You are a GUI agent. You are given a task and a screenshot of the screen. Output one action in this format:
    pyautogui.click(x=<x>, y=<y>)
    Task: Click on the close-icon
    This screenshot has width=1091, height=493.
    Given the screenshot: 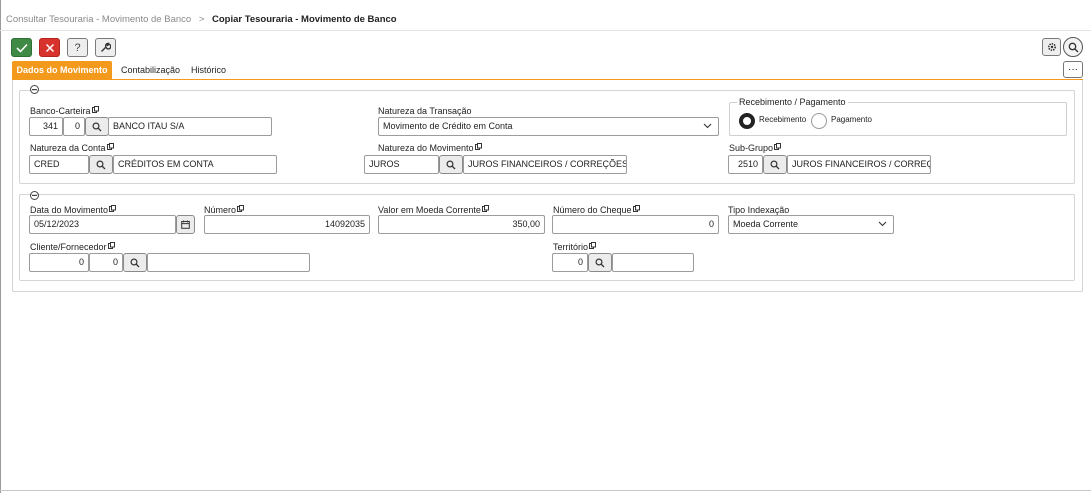 What is the action you would take?
    pyautogui.click(x=49, y=47)
    